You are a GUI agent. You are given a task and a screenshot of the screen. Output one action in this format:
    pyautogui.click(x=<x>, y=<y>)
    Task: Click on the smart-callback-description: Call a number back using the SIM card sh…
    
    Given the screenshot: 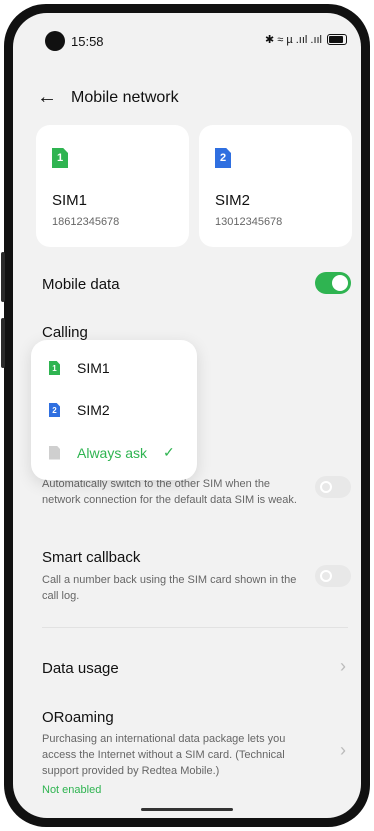 What is the action you would take?
    pyautogui.click(x=169, y=588)
    